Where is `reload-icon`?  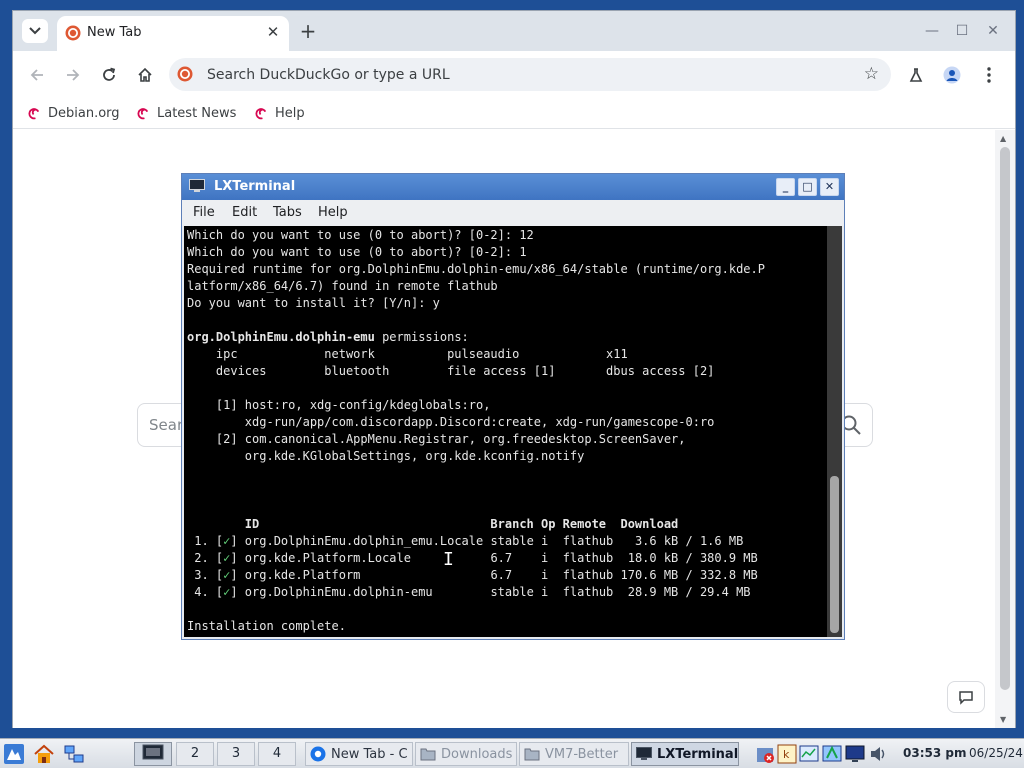
reload-icon is located at coordinates (109, 74).